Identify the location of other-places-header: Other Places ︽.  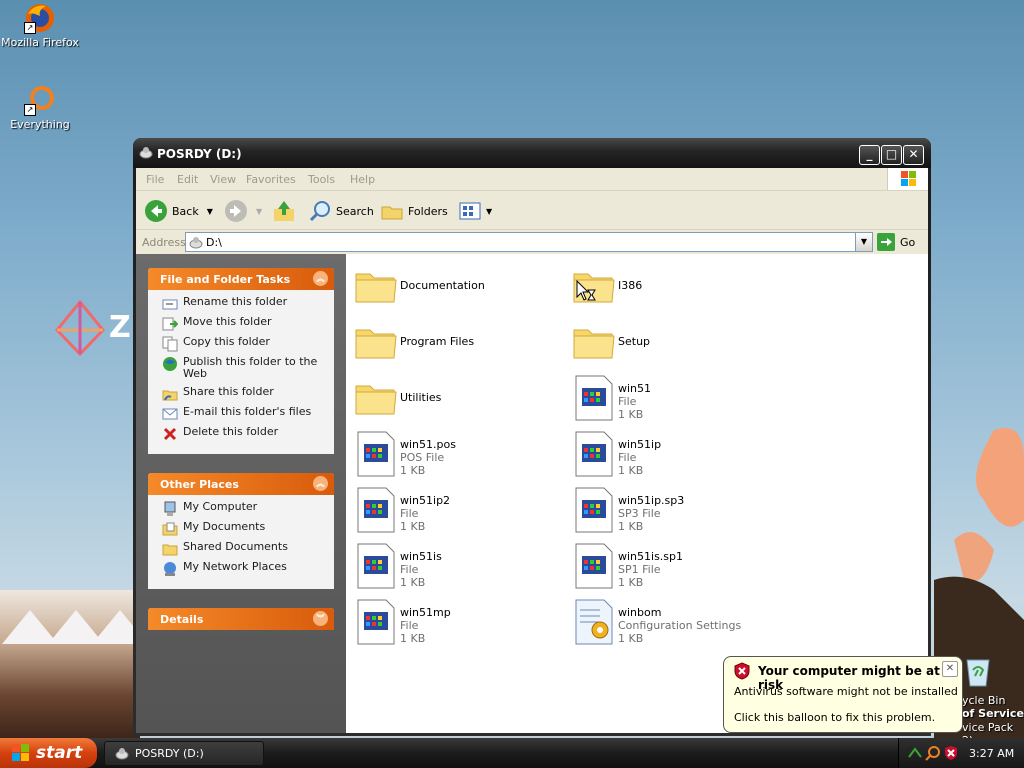
(241, 484).